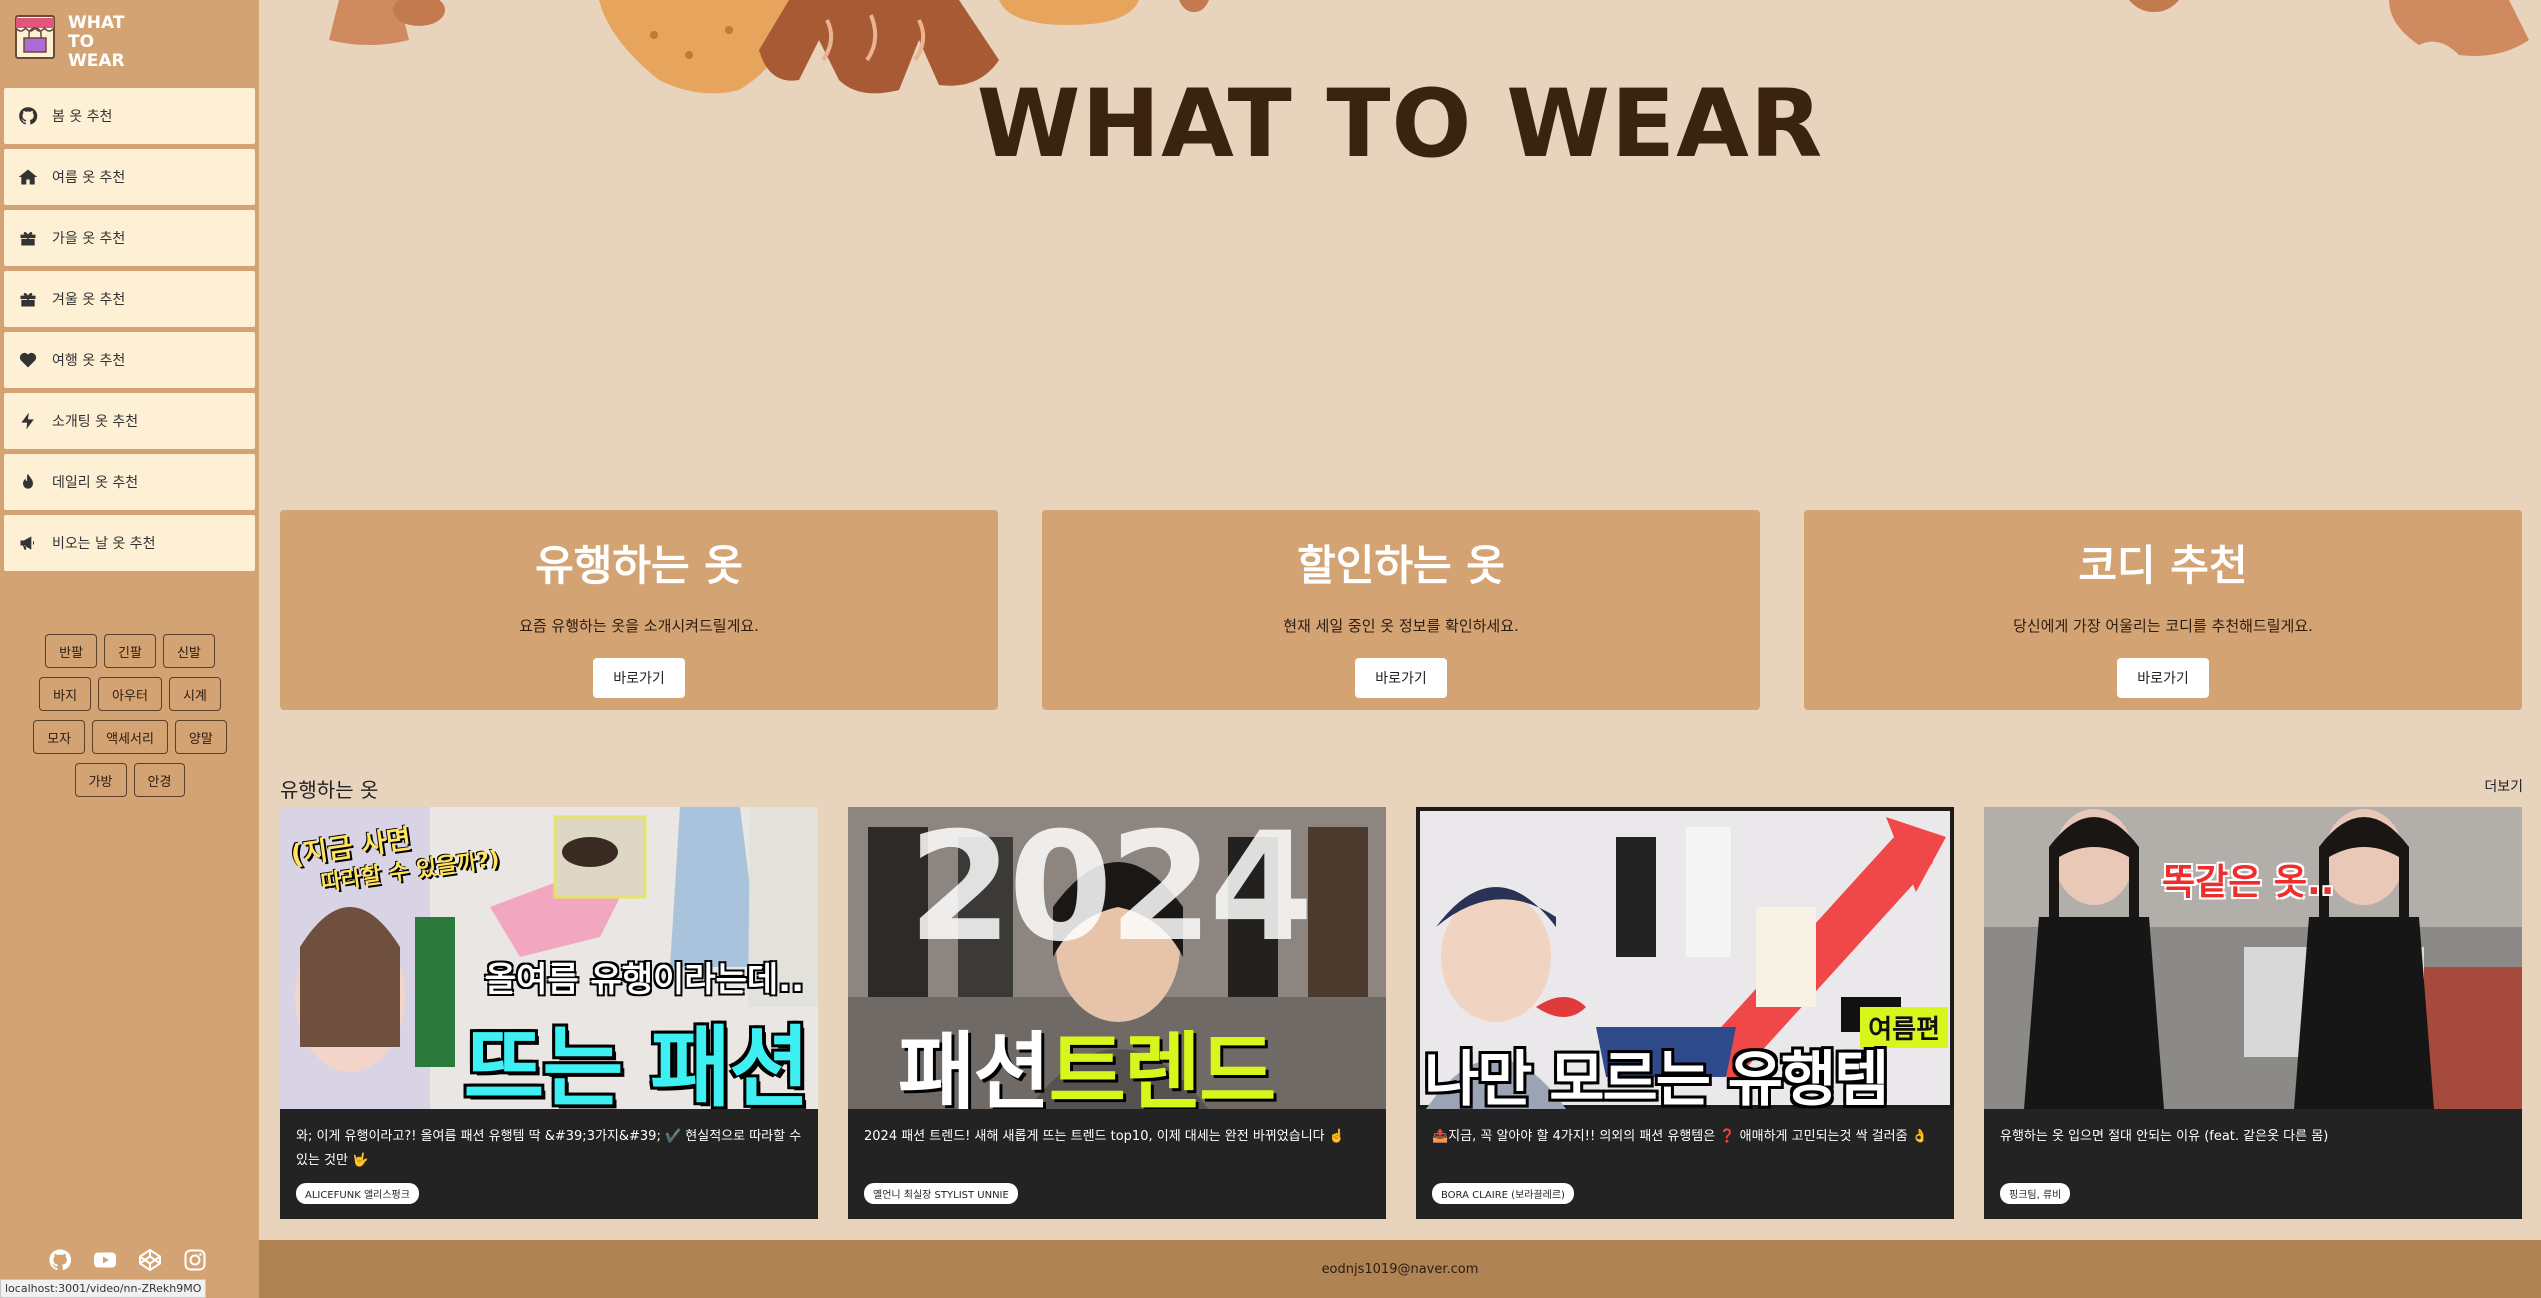  Describe the element at coordinates (639, 610) in the screenshot. I see `feature-card-trending: 유행하는 옷 요즘 유행하는 옷을 소개시켜드릴게요. 바로가기` at that location.